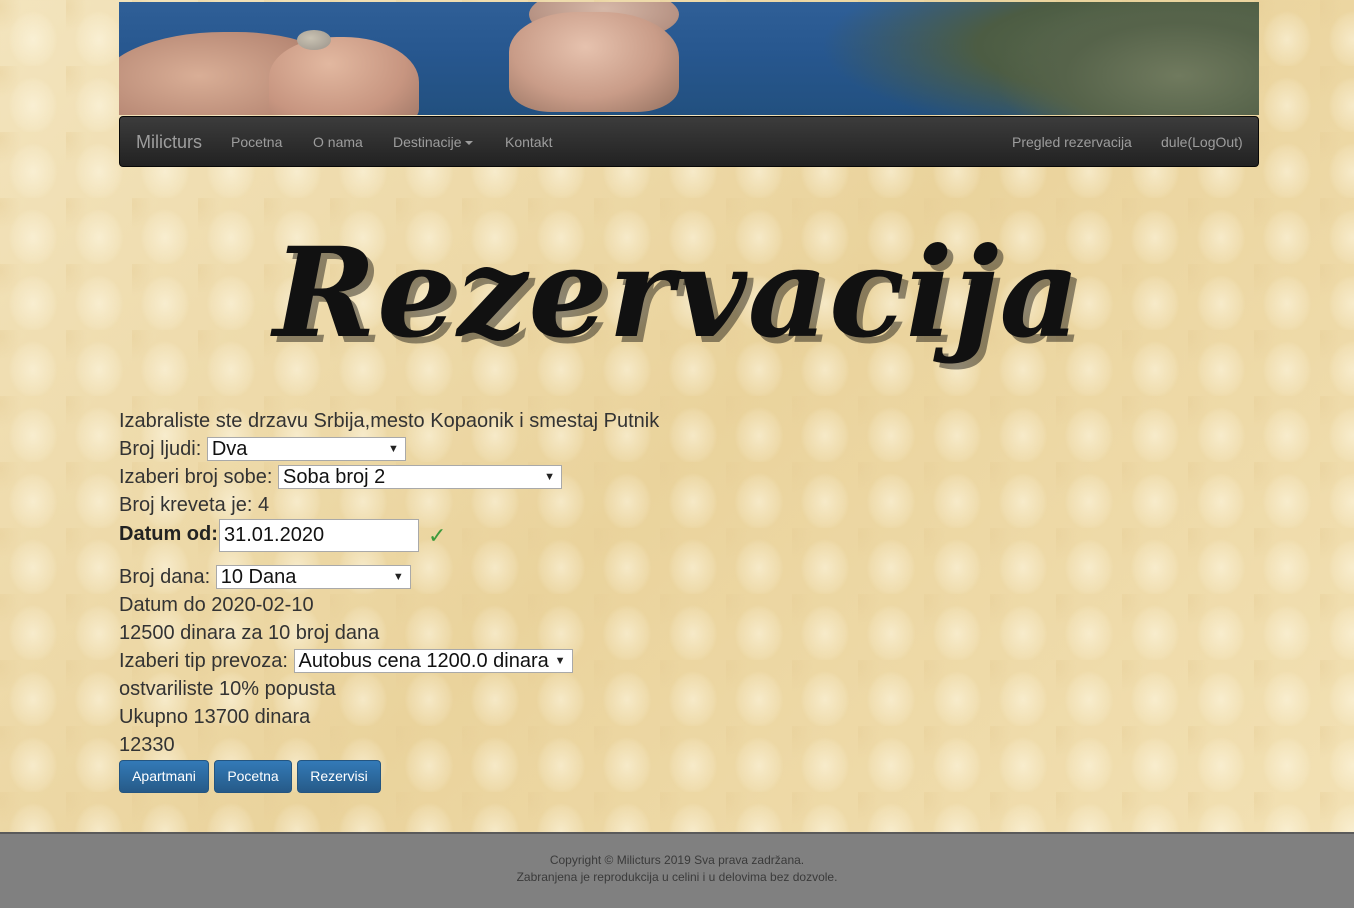 Image resolution: width=1354 pixels, height=908 pixels. Describe the element at coordinates (419, 477) in the screenshot. I see `room-select: Soba broj 2 ▼` at that location.